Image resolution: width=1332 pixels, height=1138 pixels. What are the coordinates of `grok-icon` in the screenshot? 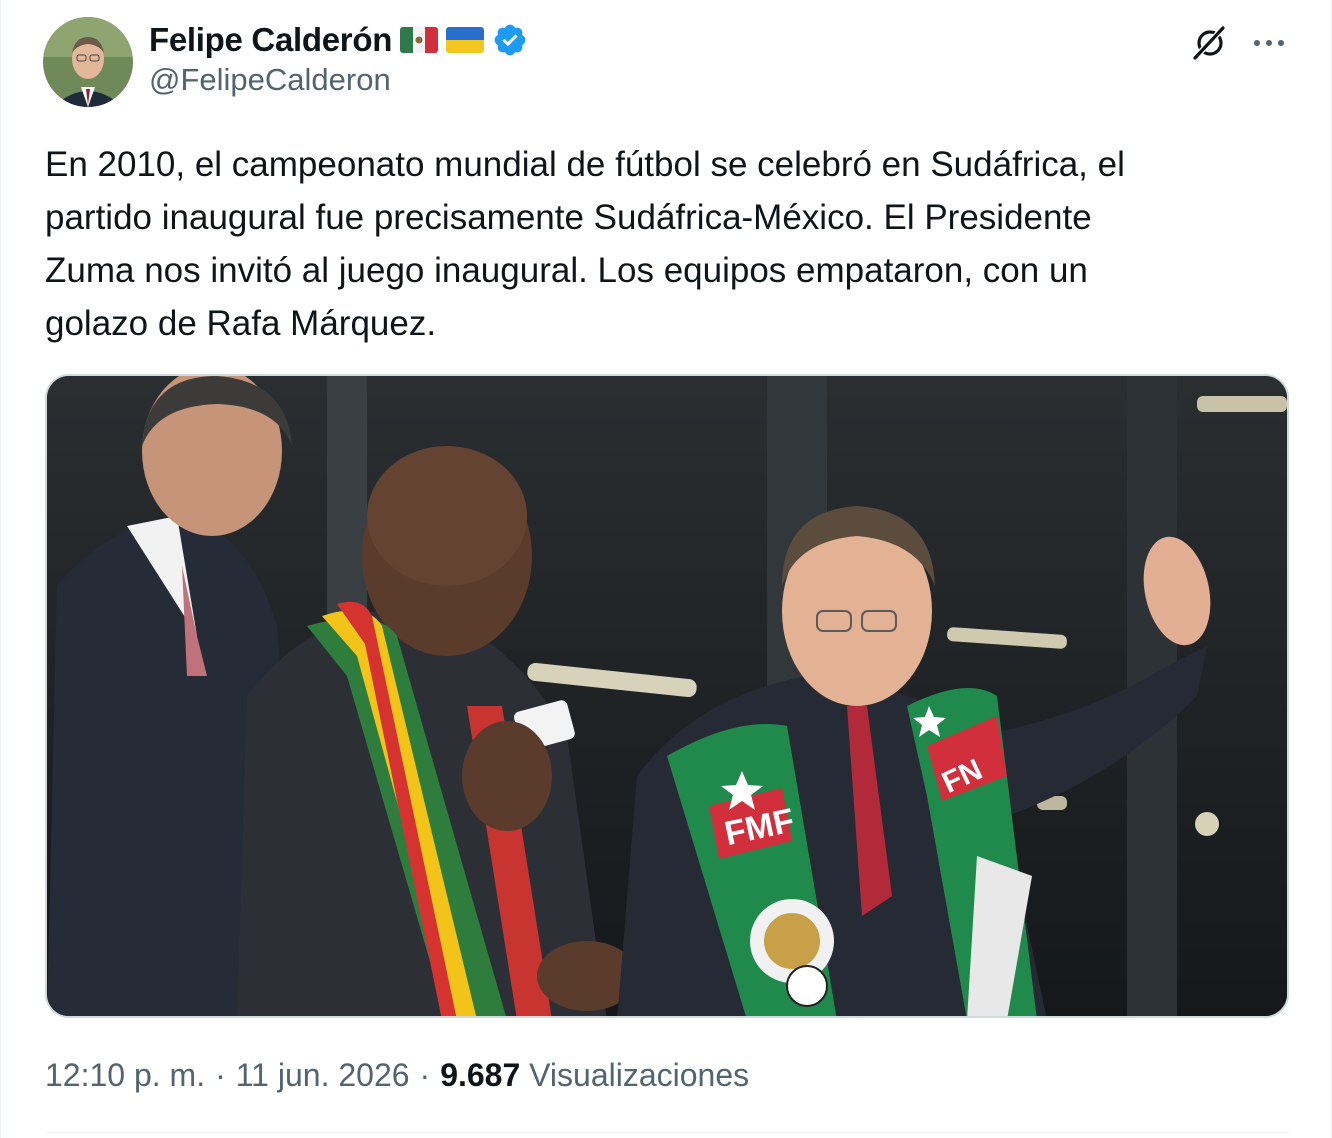 It's located at (1209, 43).